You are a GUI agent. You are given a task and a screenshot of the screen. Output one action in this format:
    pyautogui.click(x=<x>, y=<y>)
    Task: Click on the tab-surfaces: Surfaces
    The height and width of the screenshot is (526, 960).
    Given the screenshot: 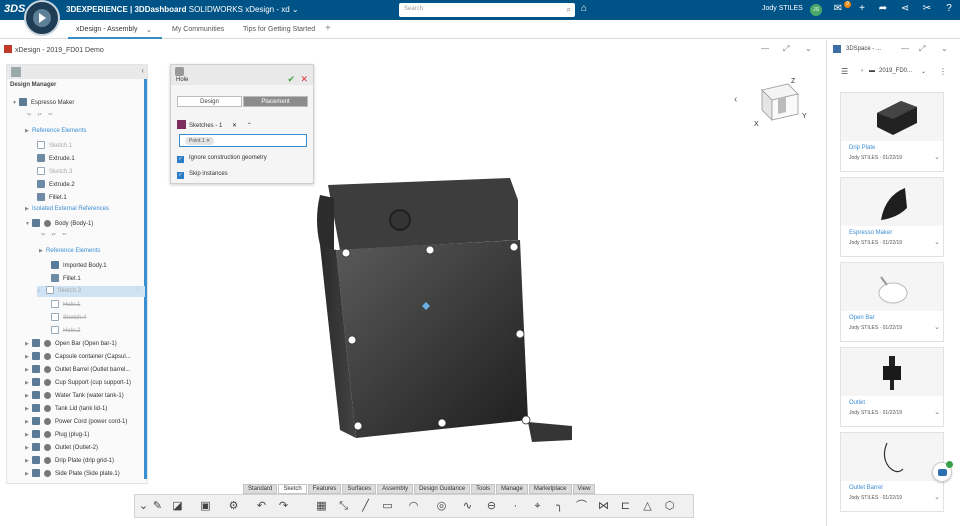 What is the action you would take?
    pyautogui.click(x=359, y=489)
    